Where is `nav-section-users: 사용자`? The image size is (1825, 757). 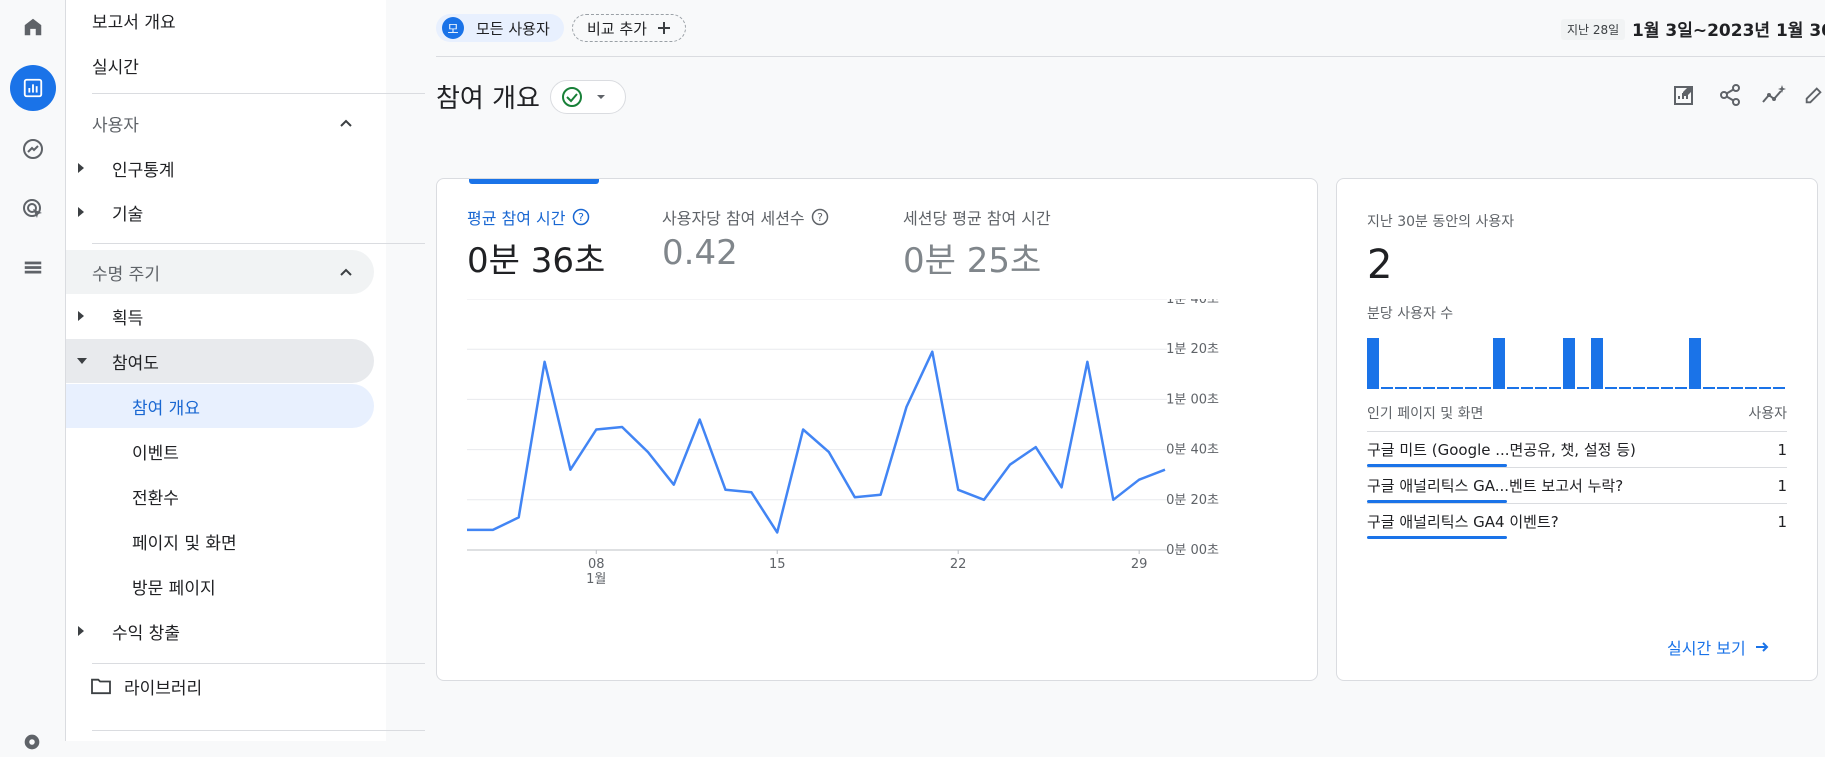 nav-section-users: 사용자 is located at coordinates (220, 123).